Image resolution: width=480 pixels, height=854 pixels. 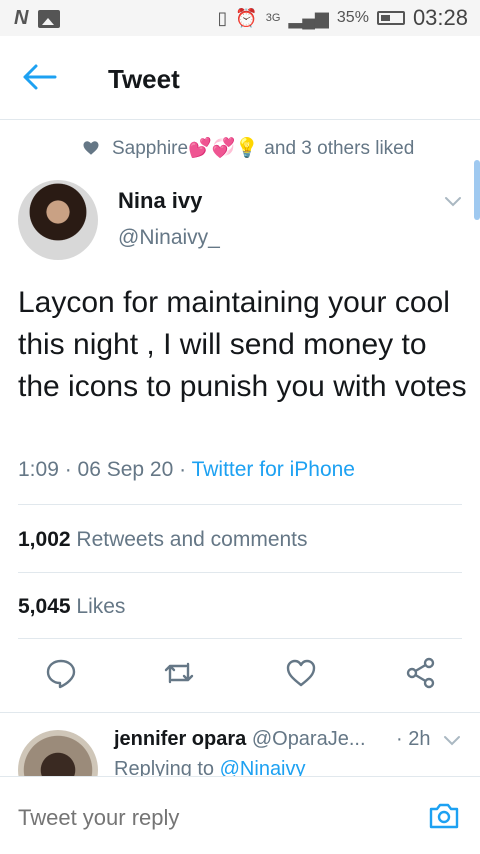 What do you see at coordinates (240, 78) in the screenshot?
I see `header: Tweet` at bounding box center [240, 78].